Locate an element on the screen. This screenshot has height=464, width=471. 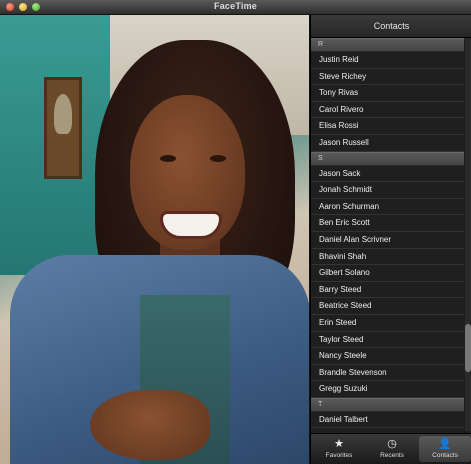
contact-row: Erin Steed is located at coordinates (387, 323).